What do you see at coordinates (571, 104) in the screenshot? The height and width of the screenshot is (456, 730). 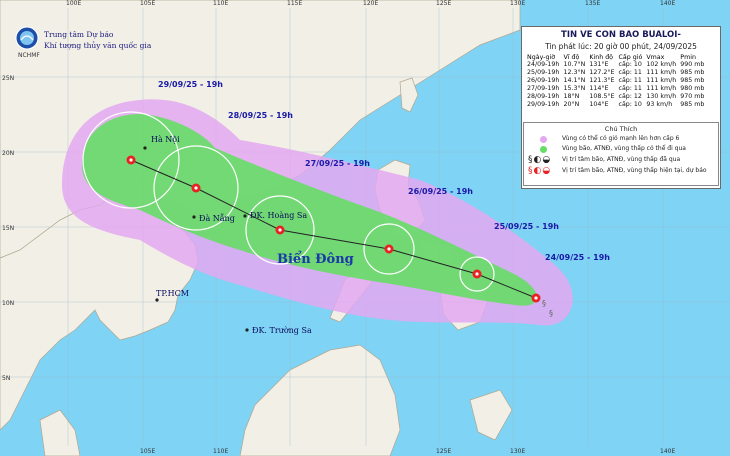 I see `forecast-cell: 20°N` at bounding box center [571, 104].